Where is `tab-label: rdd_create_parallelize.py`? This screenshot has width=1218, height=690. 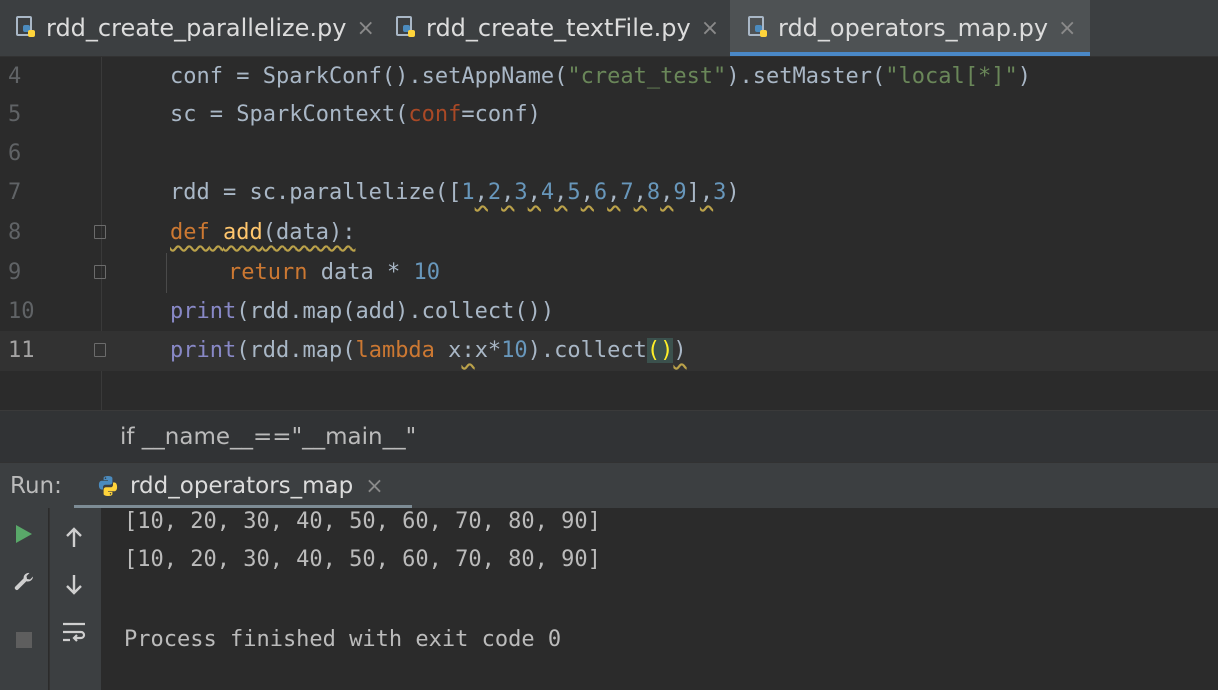 tab-label: rdd_create_parallelize.py is located at coordinates (196, 28).